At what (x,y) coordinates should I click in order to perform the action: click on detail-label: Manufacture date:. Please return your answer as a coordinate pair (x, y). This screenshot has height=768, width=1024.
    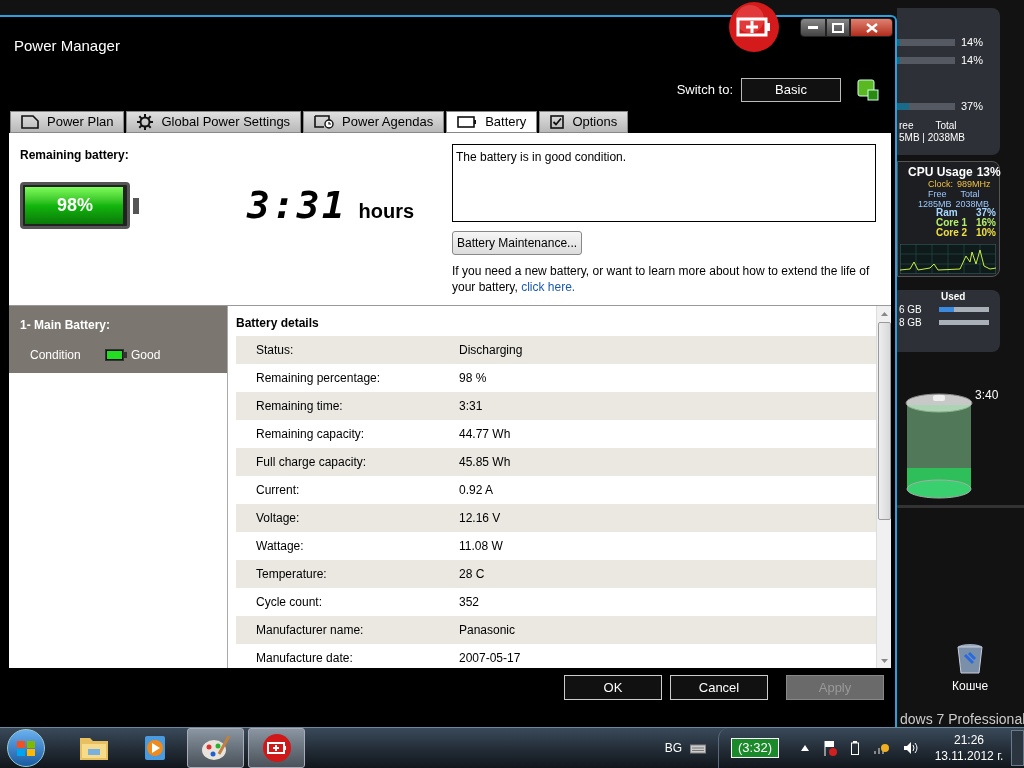
    Looking at the image, I should click on (304, 658).